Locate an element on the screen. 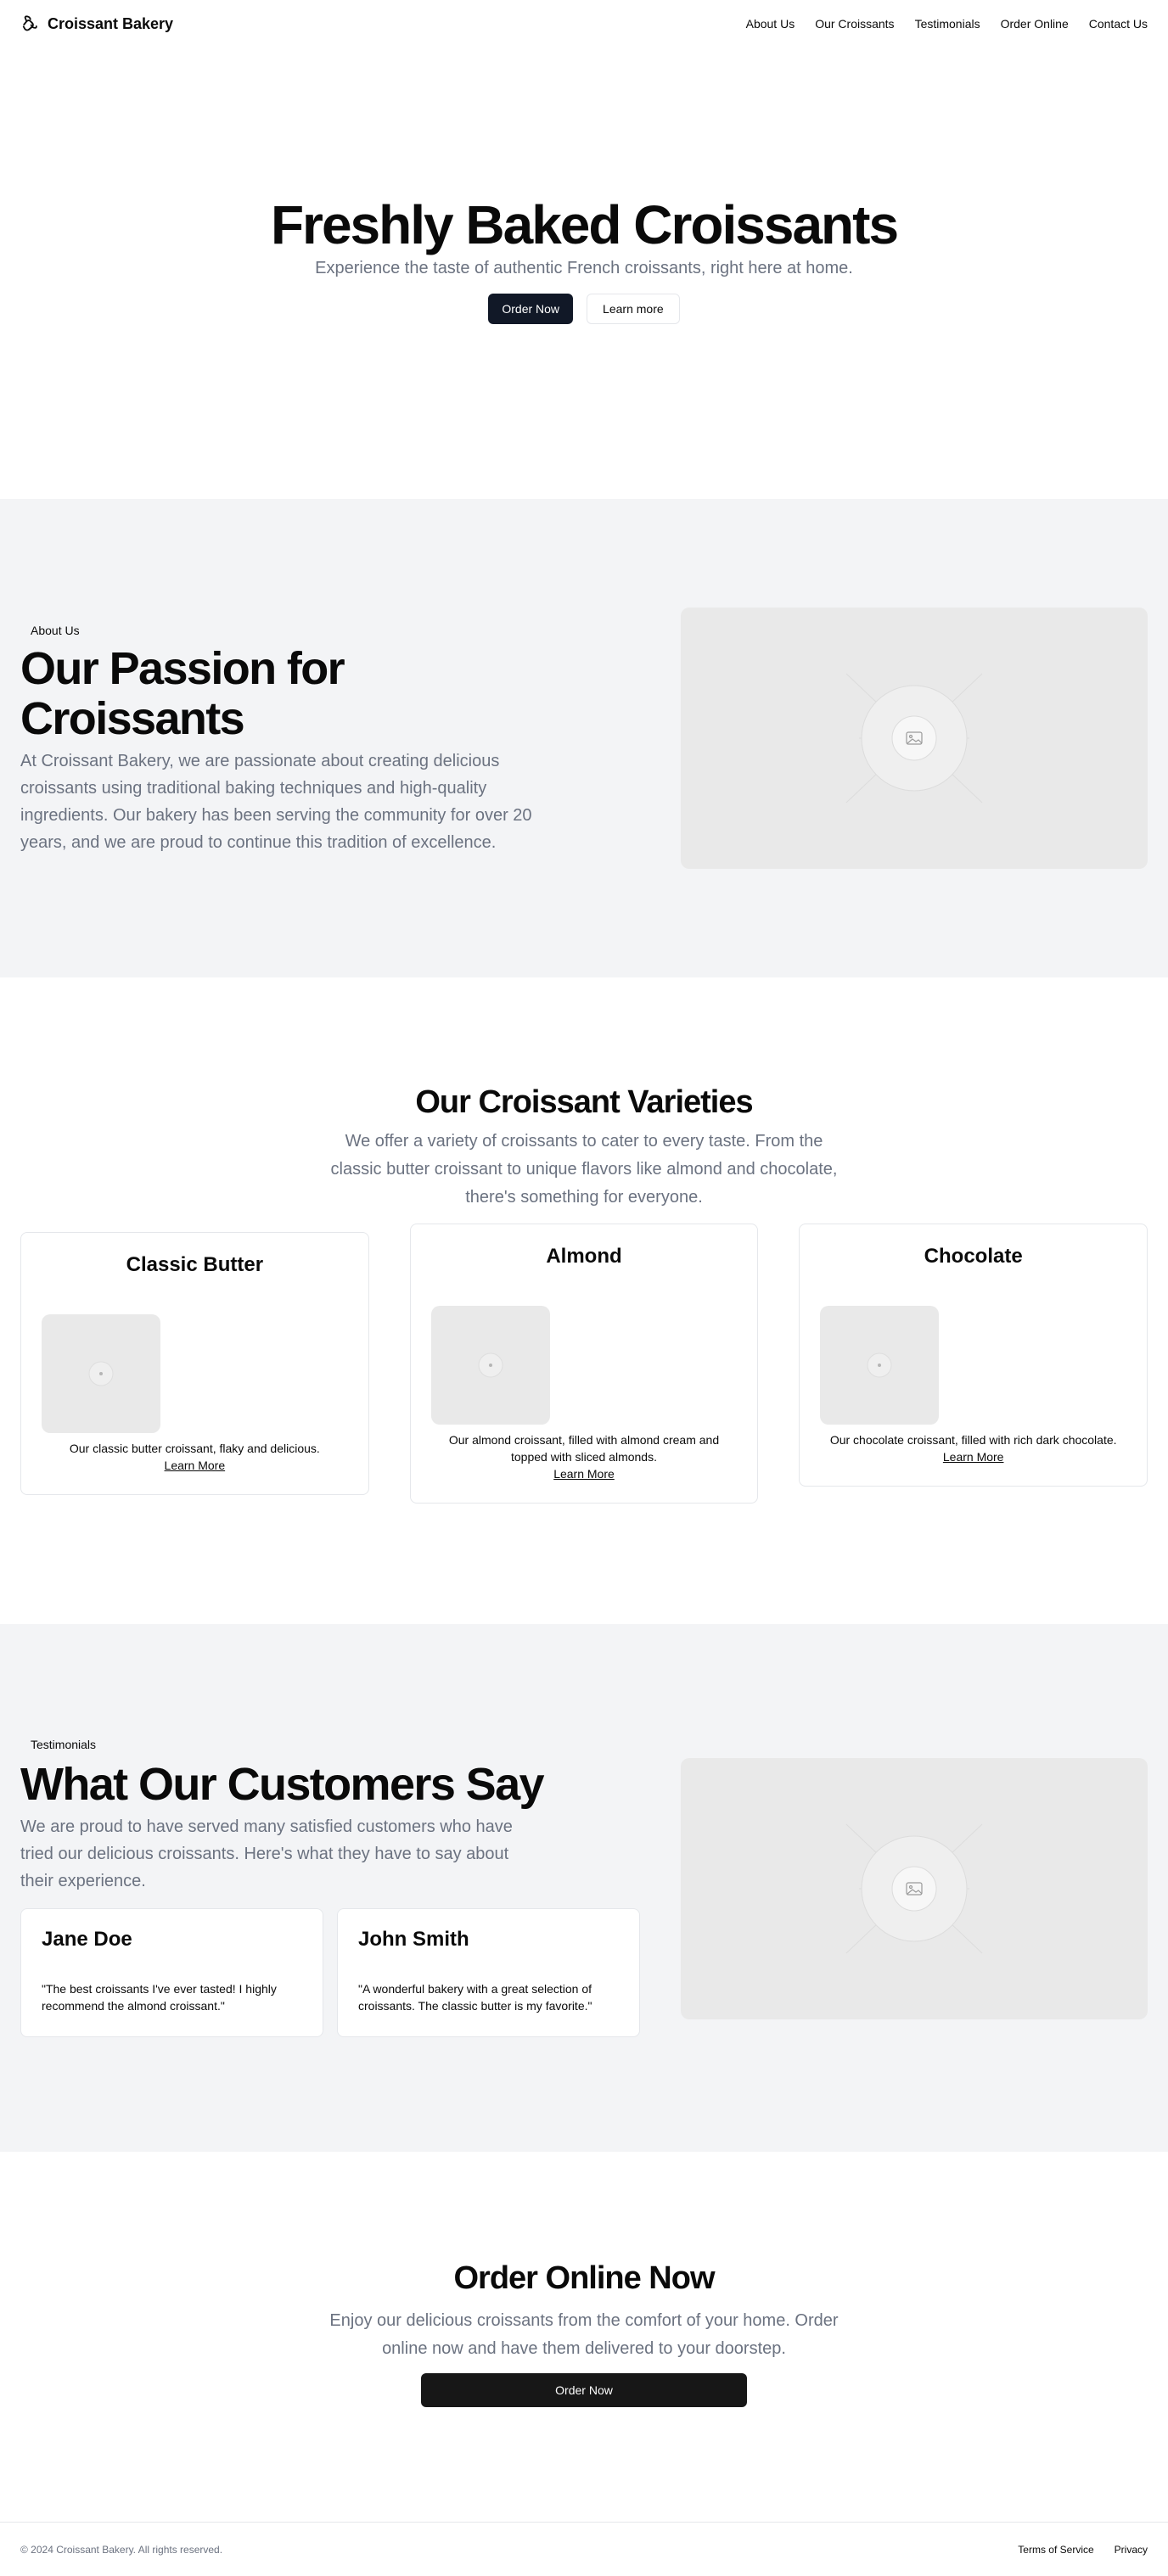 Image resolution: width=1168 pixels, height=2576 pixels. hero-buttons: Order Now Learn more is located at coordinates (584, 310).